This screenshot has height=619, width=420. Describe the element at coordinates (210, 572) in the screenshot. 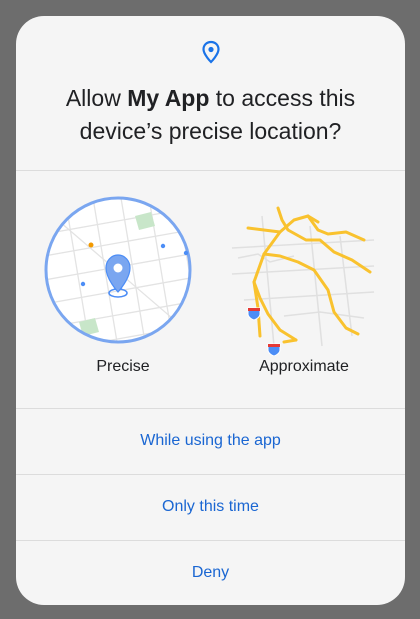

I see `deny-button: Deny` at that location.